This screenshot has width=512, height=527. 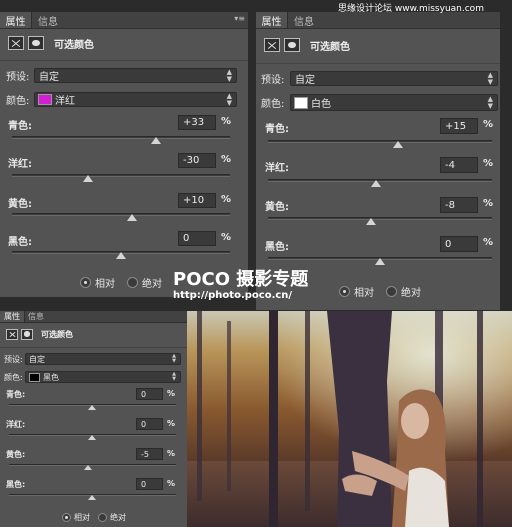 What do you see at coordinates (149, 454) in the screenshot?
I see `yellow-value-input: -5` at bounding box center [149, 454].